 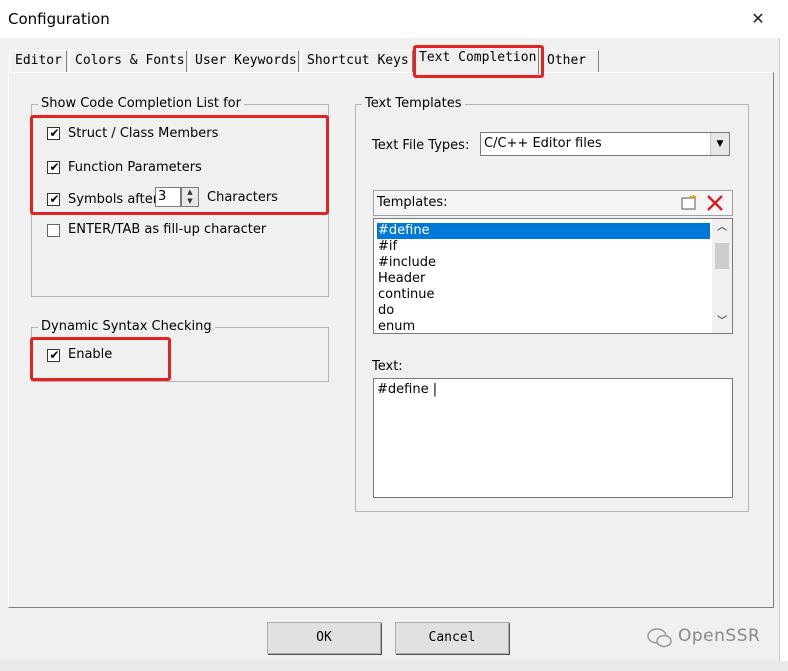 What do you see at coordinates (722, 228) in the screenshot?
I see `chevron-up-icon: ︿` at bounding box center [722, 228].